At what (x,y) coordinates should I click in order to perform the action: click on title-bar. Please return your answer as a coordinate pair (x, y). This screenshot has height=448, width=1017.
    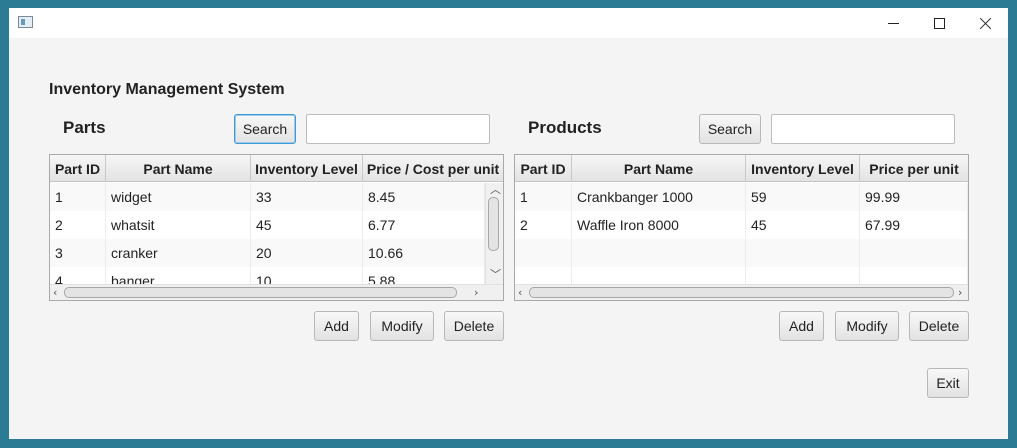
    Looking at the image, I should click on (508, 23).